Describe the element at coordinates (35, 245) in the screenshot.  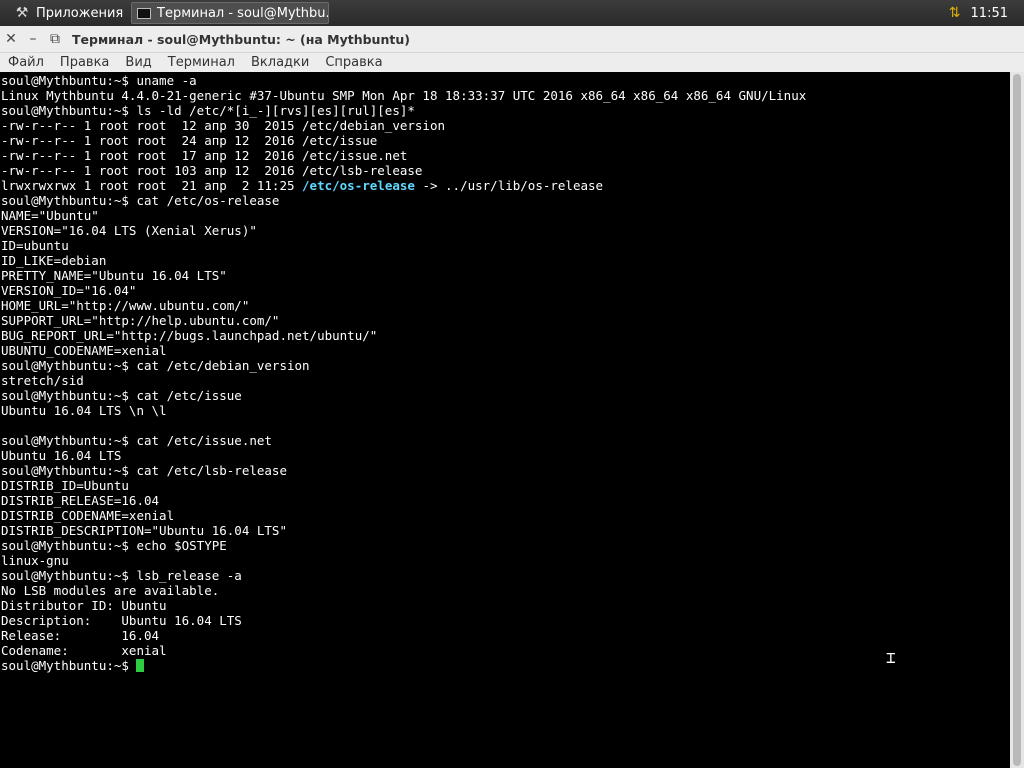
I see `terminal-line-text: ID=ubuntu` at that location.